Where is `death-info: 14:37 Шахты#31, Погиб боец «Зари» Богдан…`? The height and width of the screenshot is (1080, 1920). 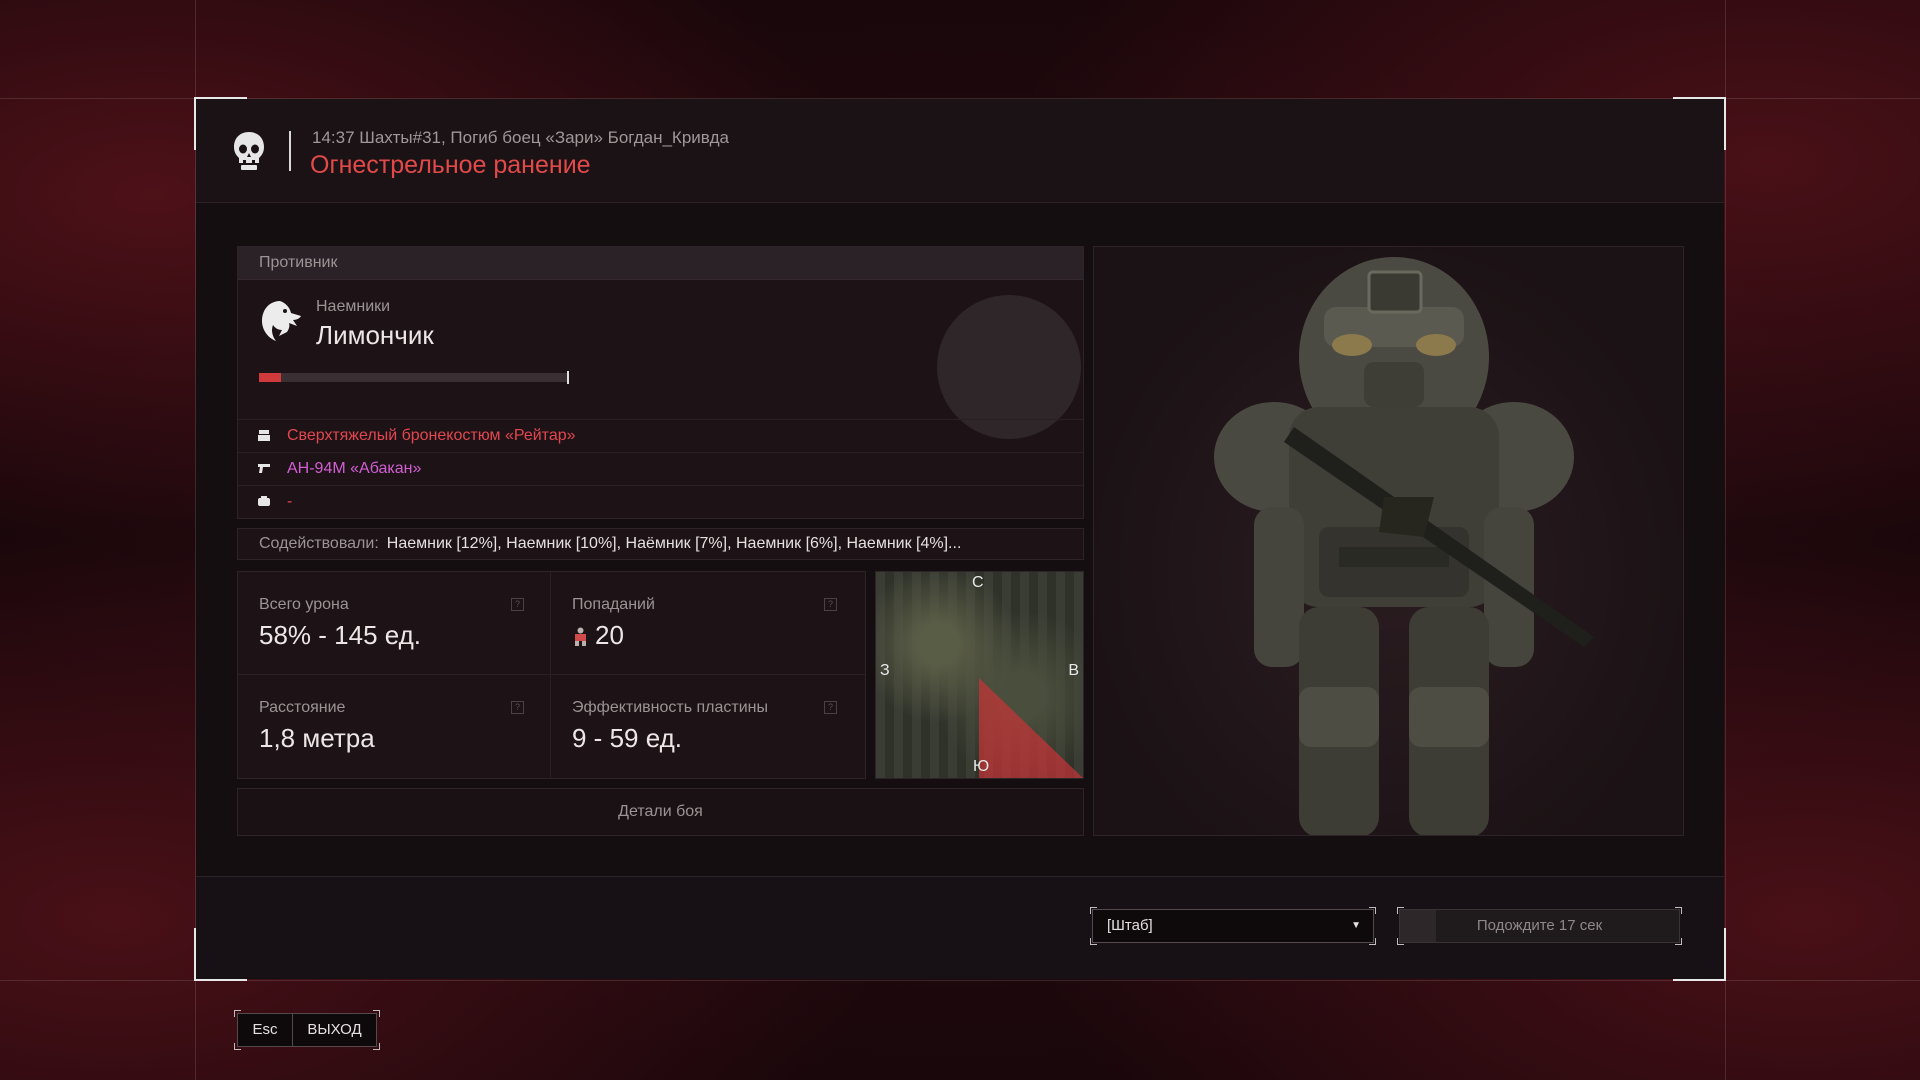
death-info: 14:37 Шахты#31, Погиб боец «Зари» Богдан… is located at coordinates (520, 137).